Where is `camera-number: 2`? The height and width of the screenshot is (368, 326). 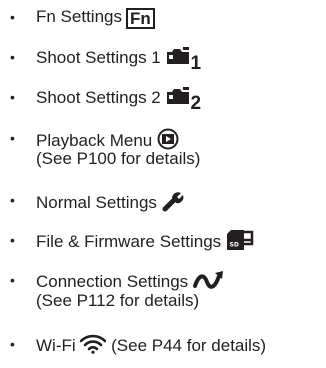
camera-number: 2 is located at coordinates (196, 103).